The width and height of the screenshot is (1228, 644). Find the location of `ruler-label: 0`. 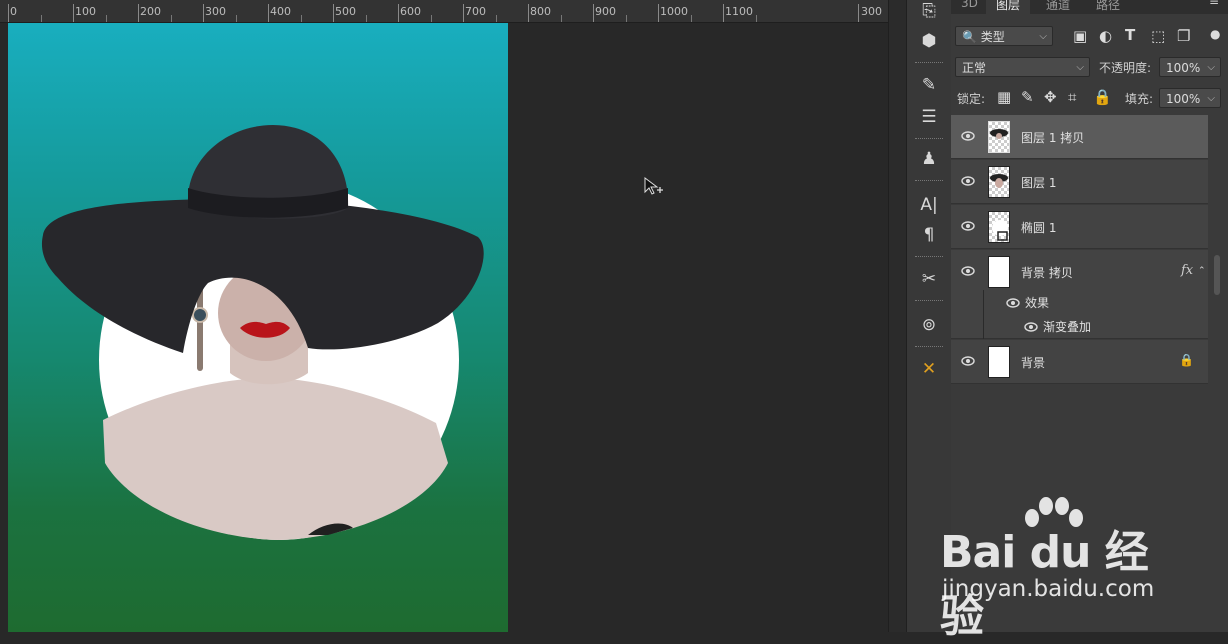

ruler-label: 0 is located at coordinates (13, 11).